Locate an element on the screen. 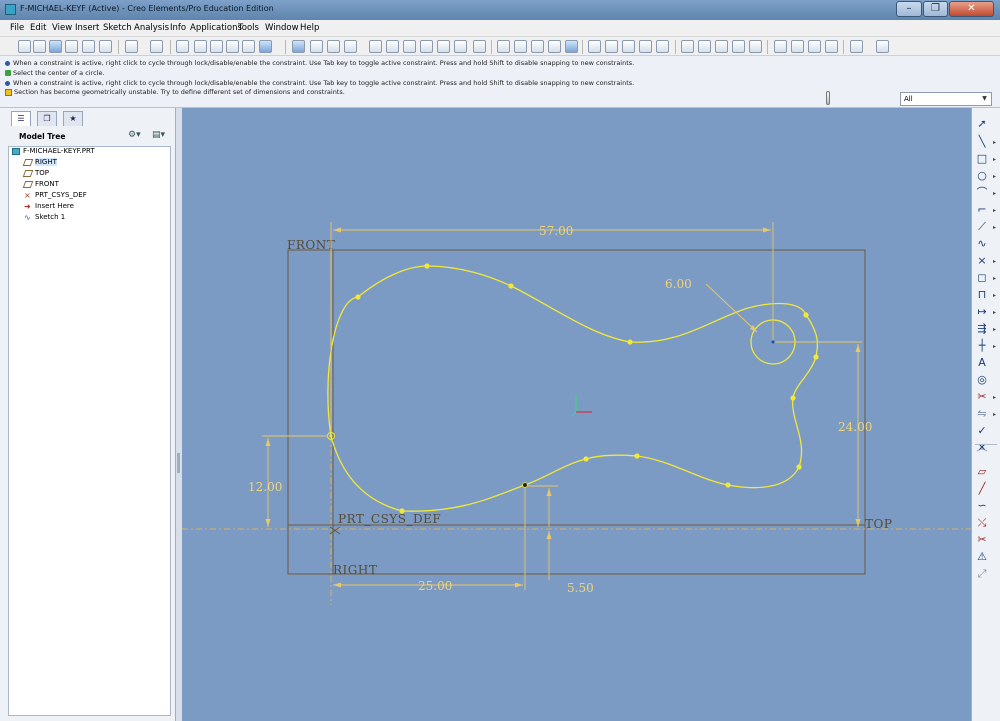 The width and height of the screenshot is (1000, 721). relation-icon: ⤢ is located at coordinates (982, 574).